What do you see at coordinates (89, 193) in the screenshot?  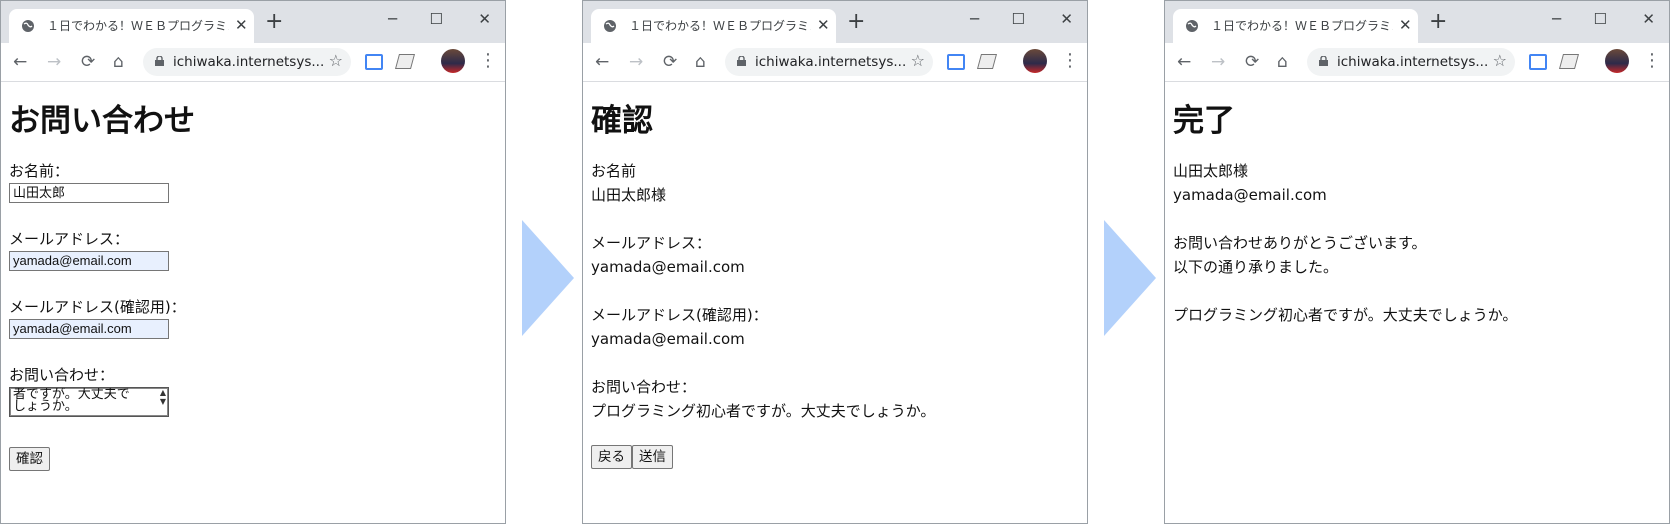 I see `name-input: 山田太郎` at bounding box center [89, 193].